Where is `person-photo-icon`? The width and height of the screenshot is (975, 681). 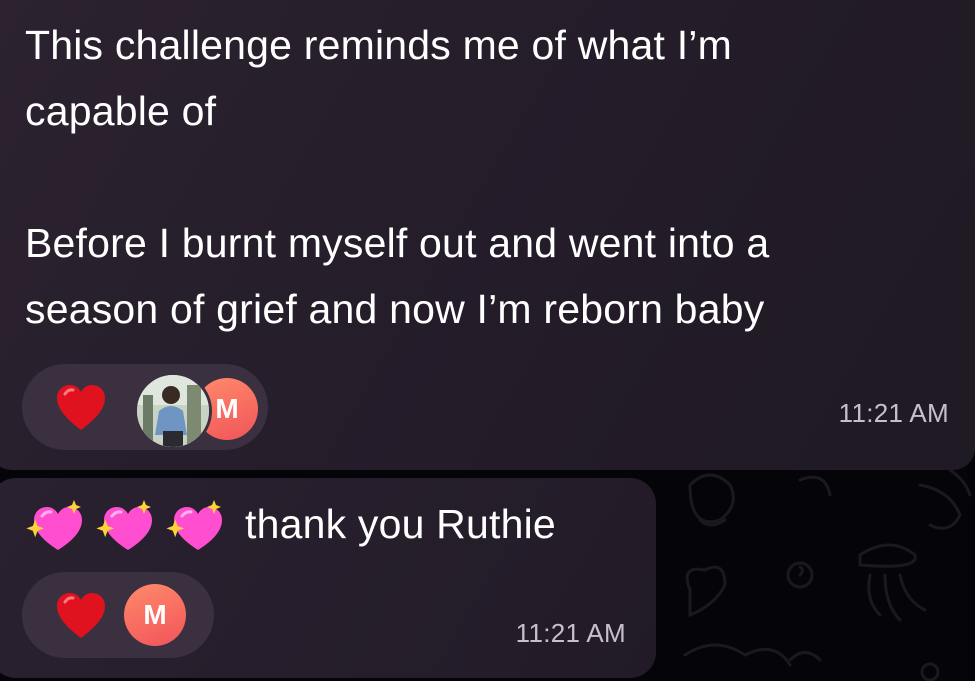
person-photo-icon is located at coordinates (173, 411).